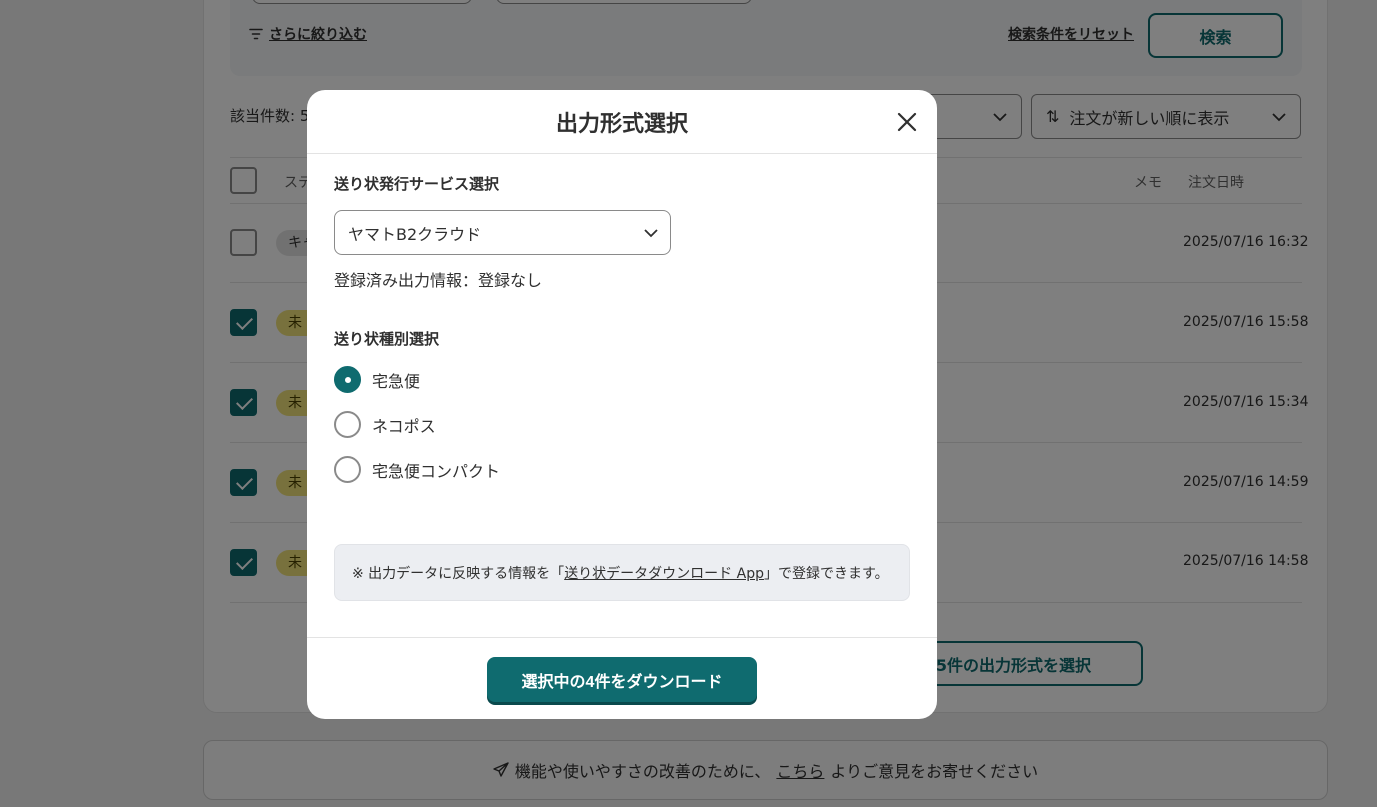  I want to click on radio-option-compact: 宅急便コンパクト, so click(417, 469).